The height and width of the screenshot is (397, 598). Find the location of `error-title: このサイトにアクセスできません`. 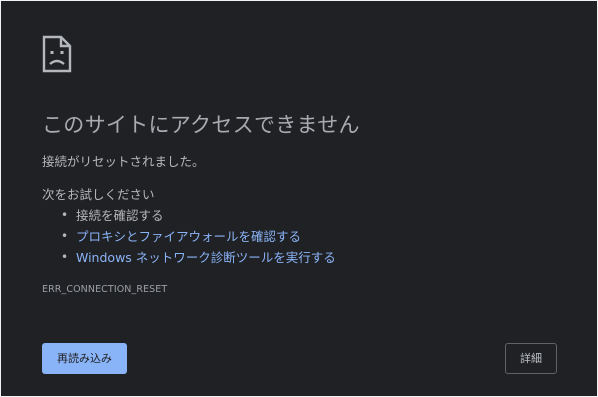

error-title: このサイトにアクセスできません is located at coordinates (201, 125).